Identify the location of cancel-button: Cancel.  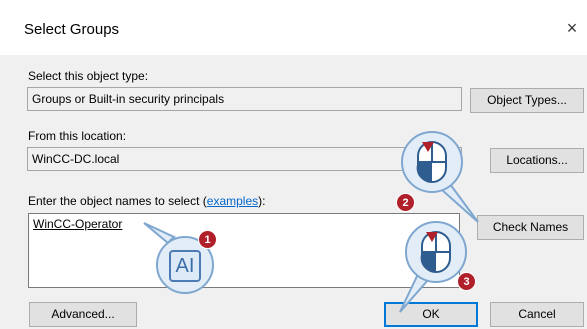
(537, 314).